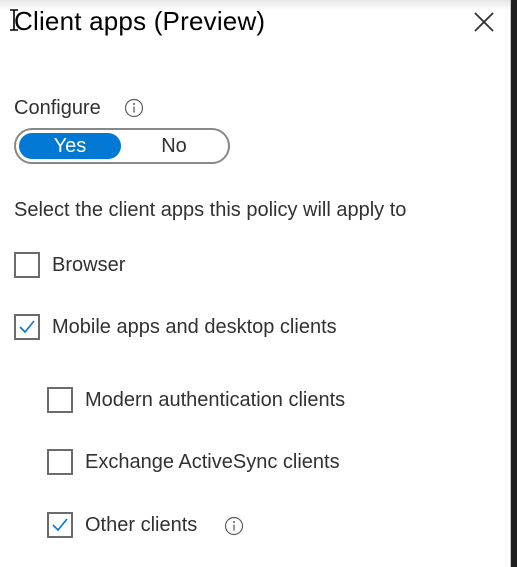 Image resolution: width=517 pixels, height=567 pixels. What do you see at coordinates (89, 264) in the screenshot?
I see `browser-label: Browser` at bounding box center [89, 264].